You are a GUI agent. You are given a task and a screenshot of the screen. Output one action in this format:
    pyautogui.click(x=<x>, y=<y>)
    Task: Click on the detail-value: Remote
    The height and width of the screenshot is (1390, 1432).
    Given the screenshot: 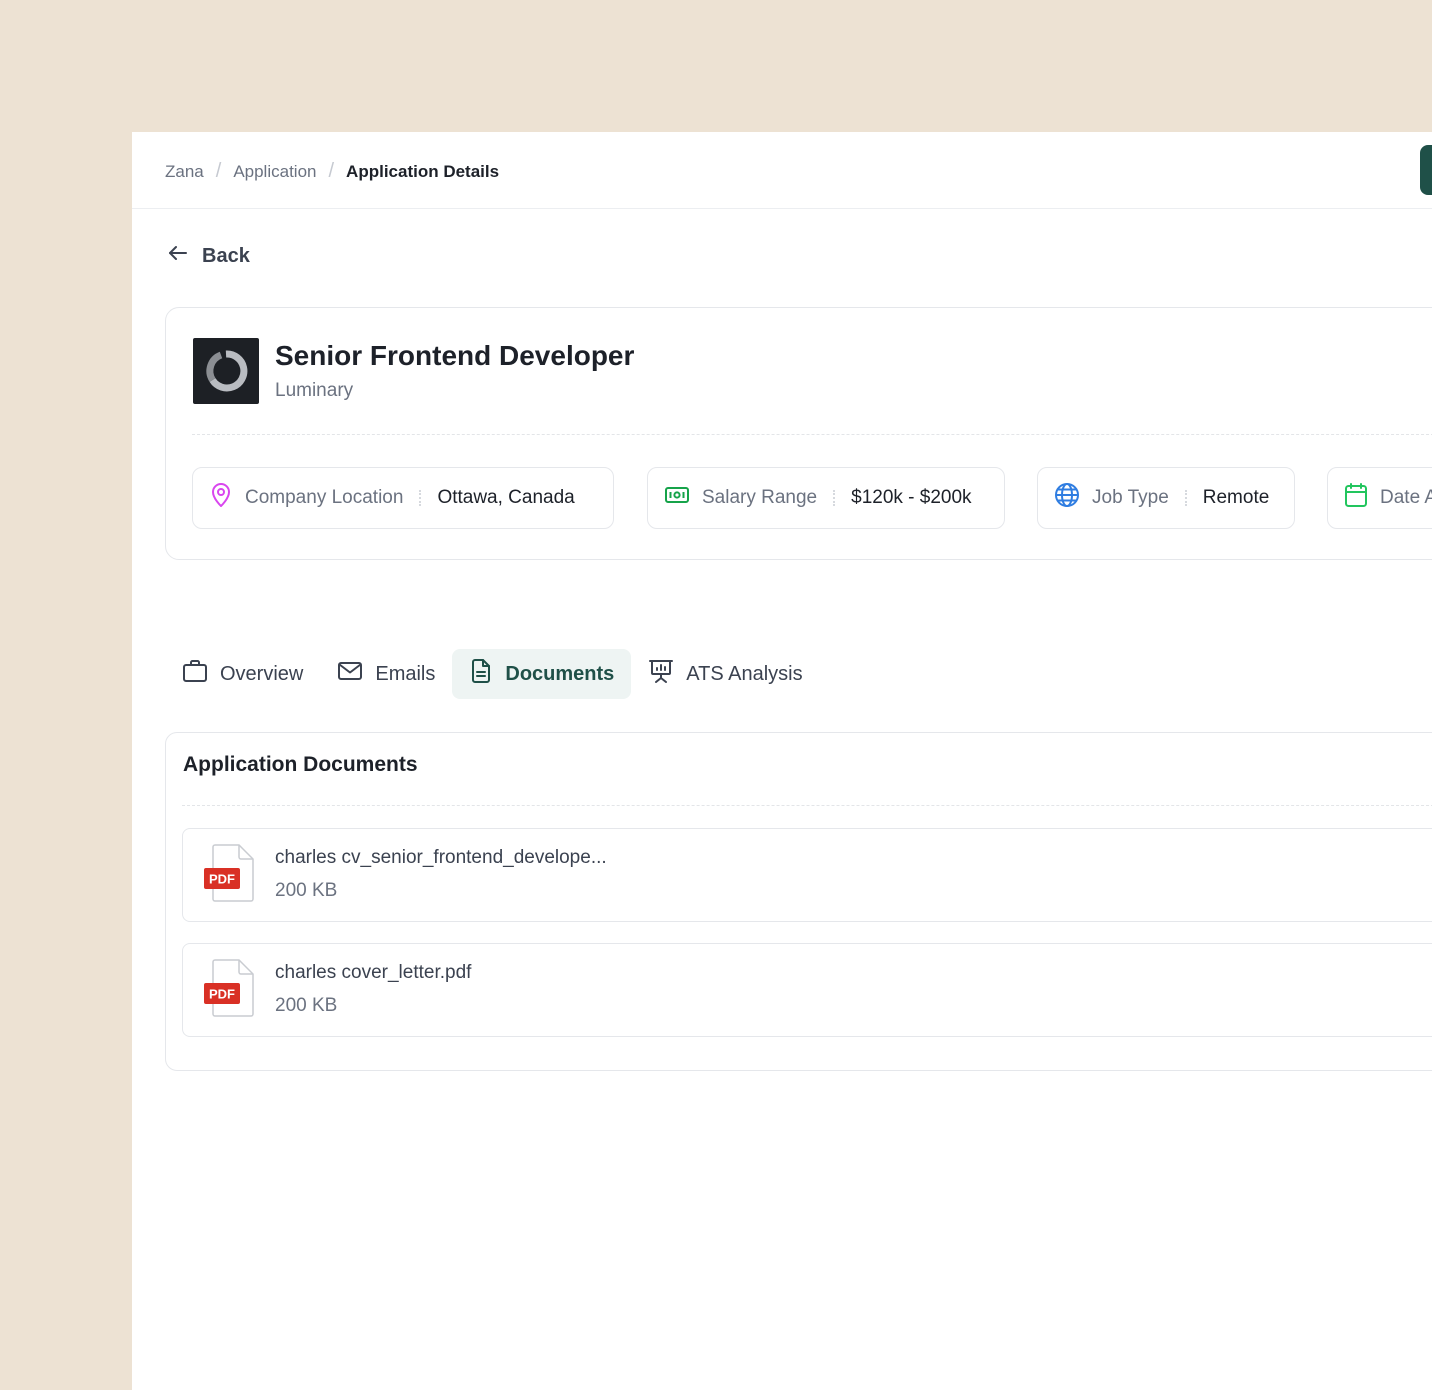 What is the action you would take?
    pyautogui.click(x=1236, y=497)
    